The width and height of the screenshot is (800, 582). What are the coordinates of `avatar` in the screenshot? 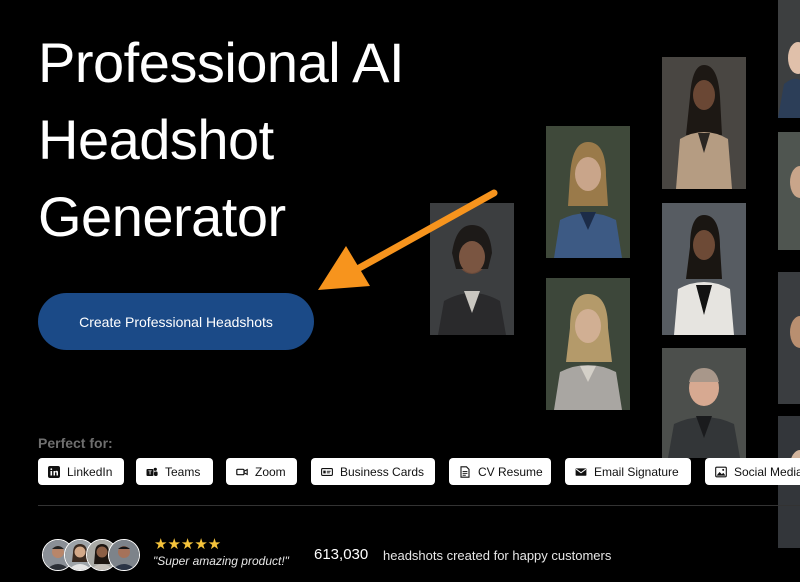 It's located at (124, 555).